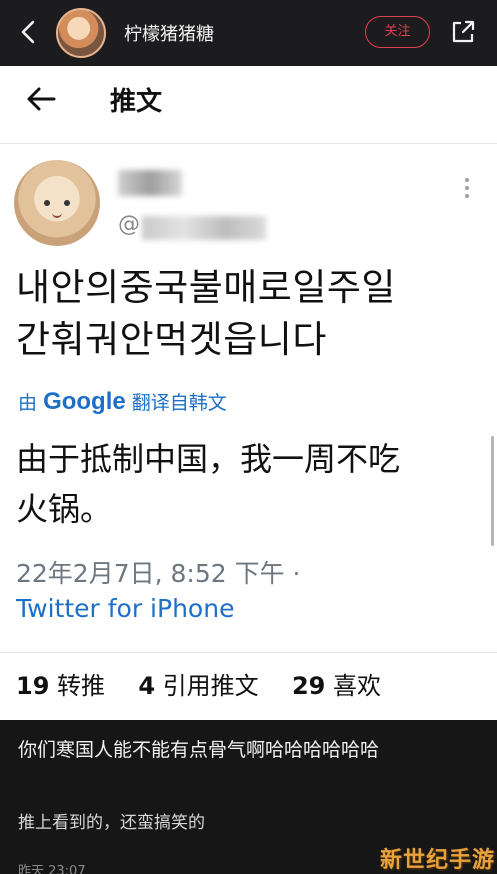 This screenshot has height=874, width=497. I want to click on likes-count: 29, so click(308, 686).